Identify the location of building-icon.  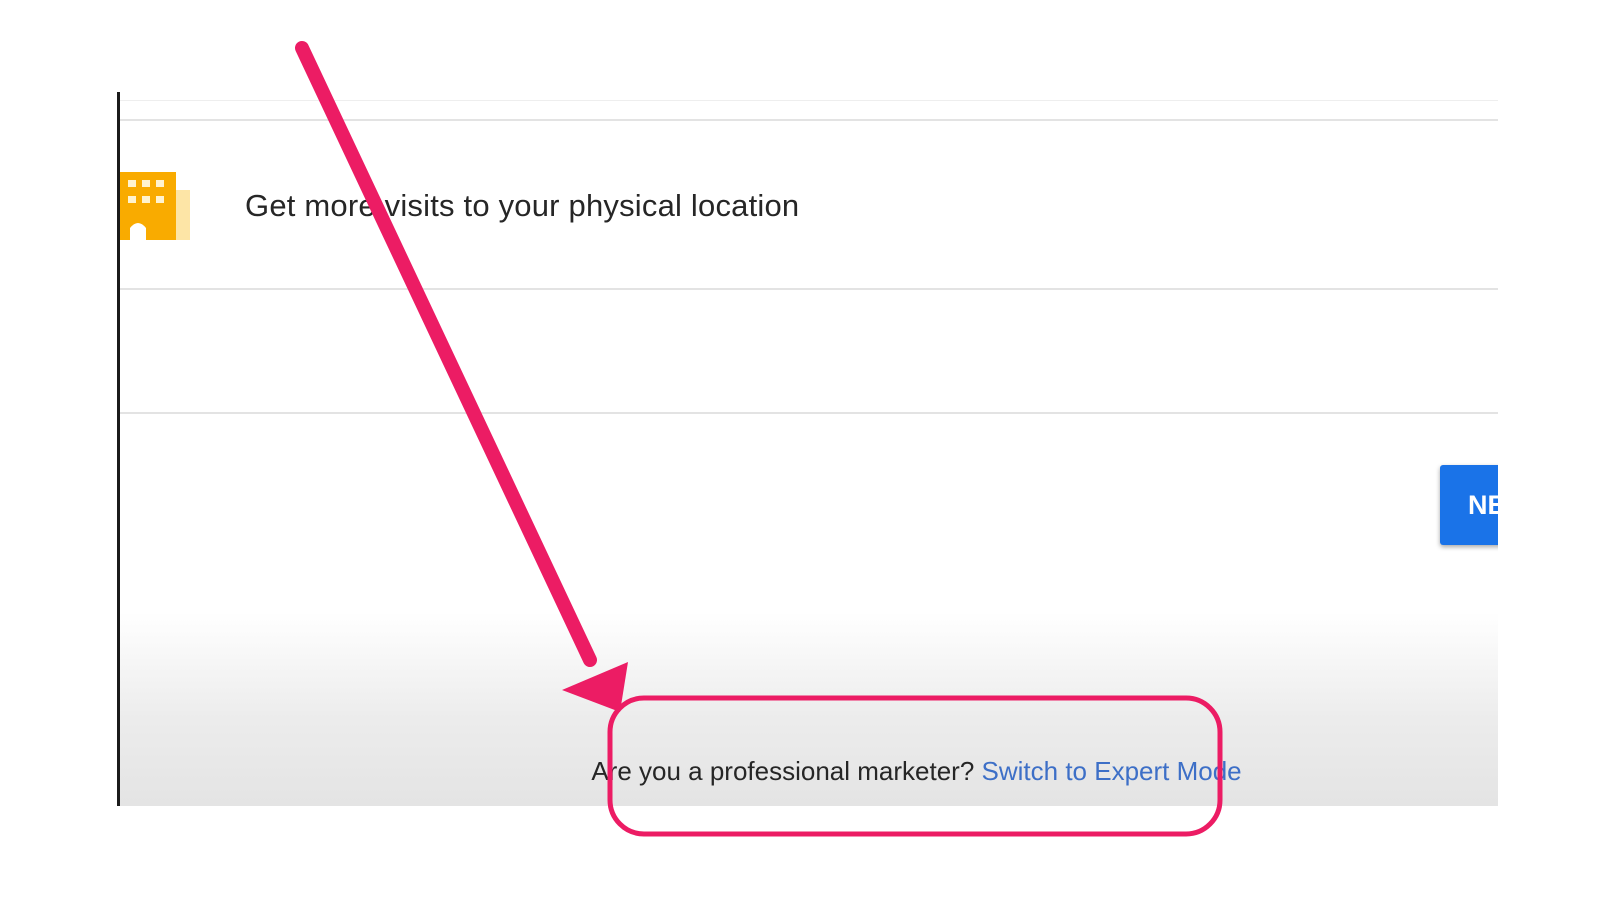
(155, 206).